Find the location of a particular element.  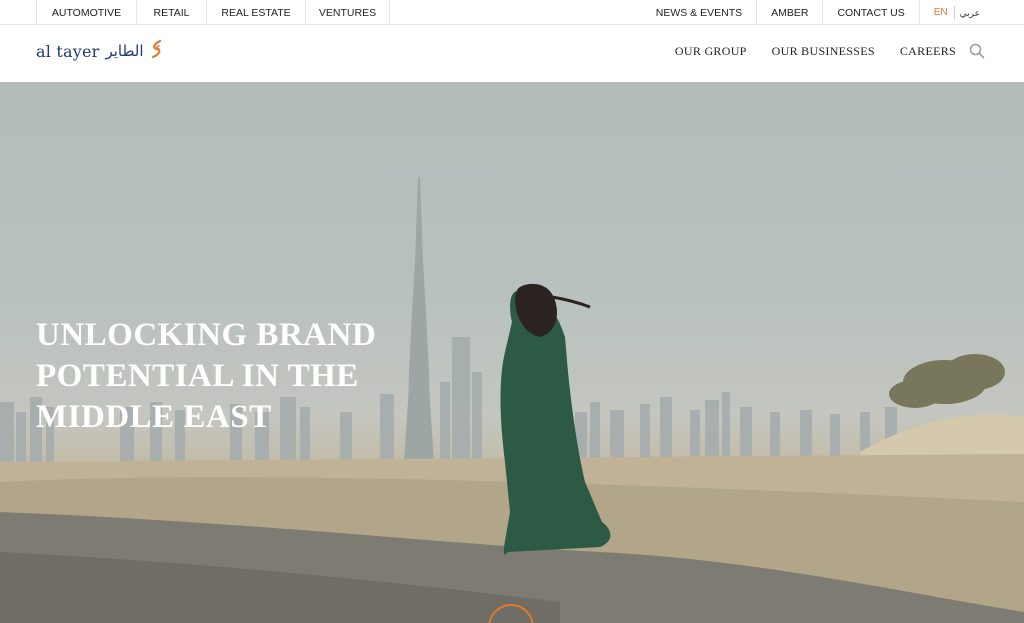

lang-en-link: EN is located at coordinates (944, 12).